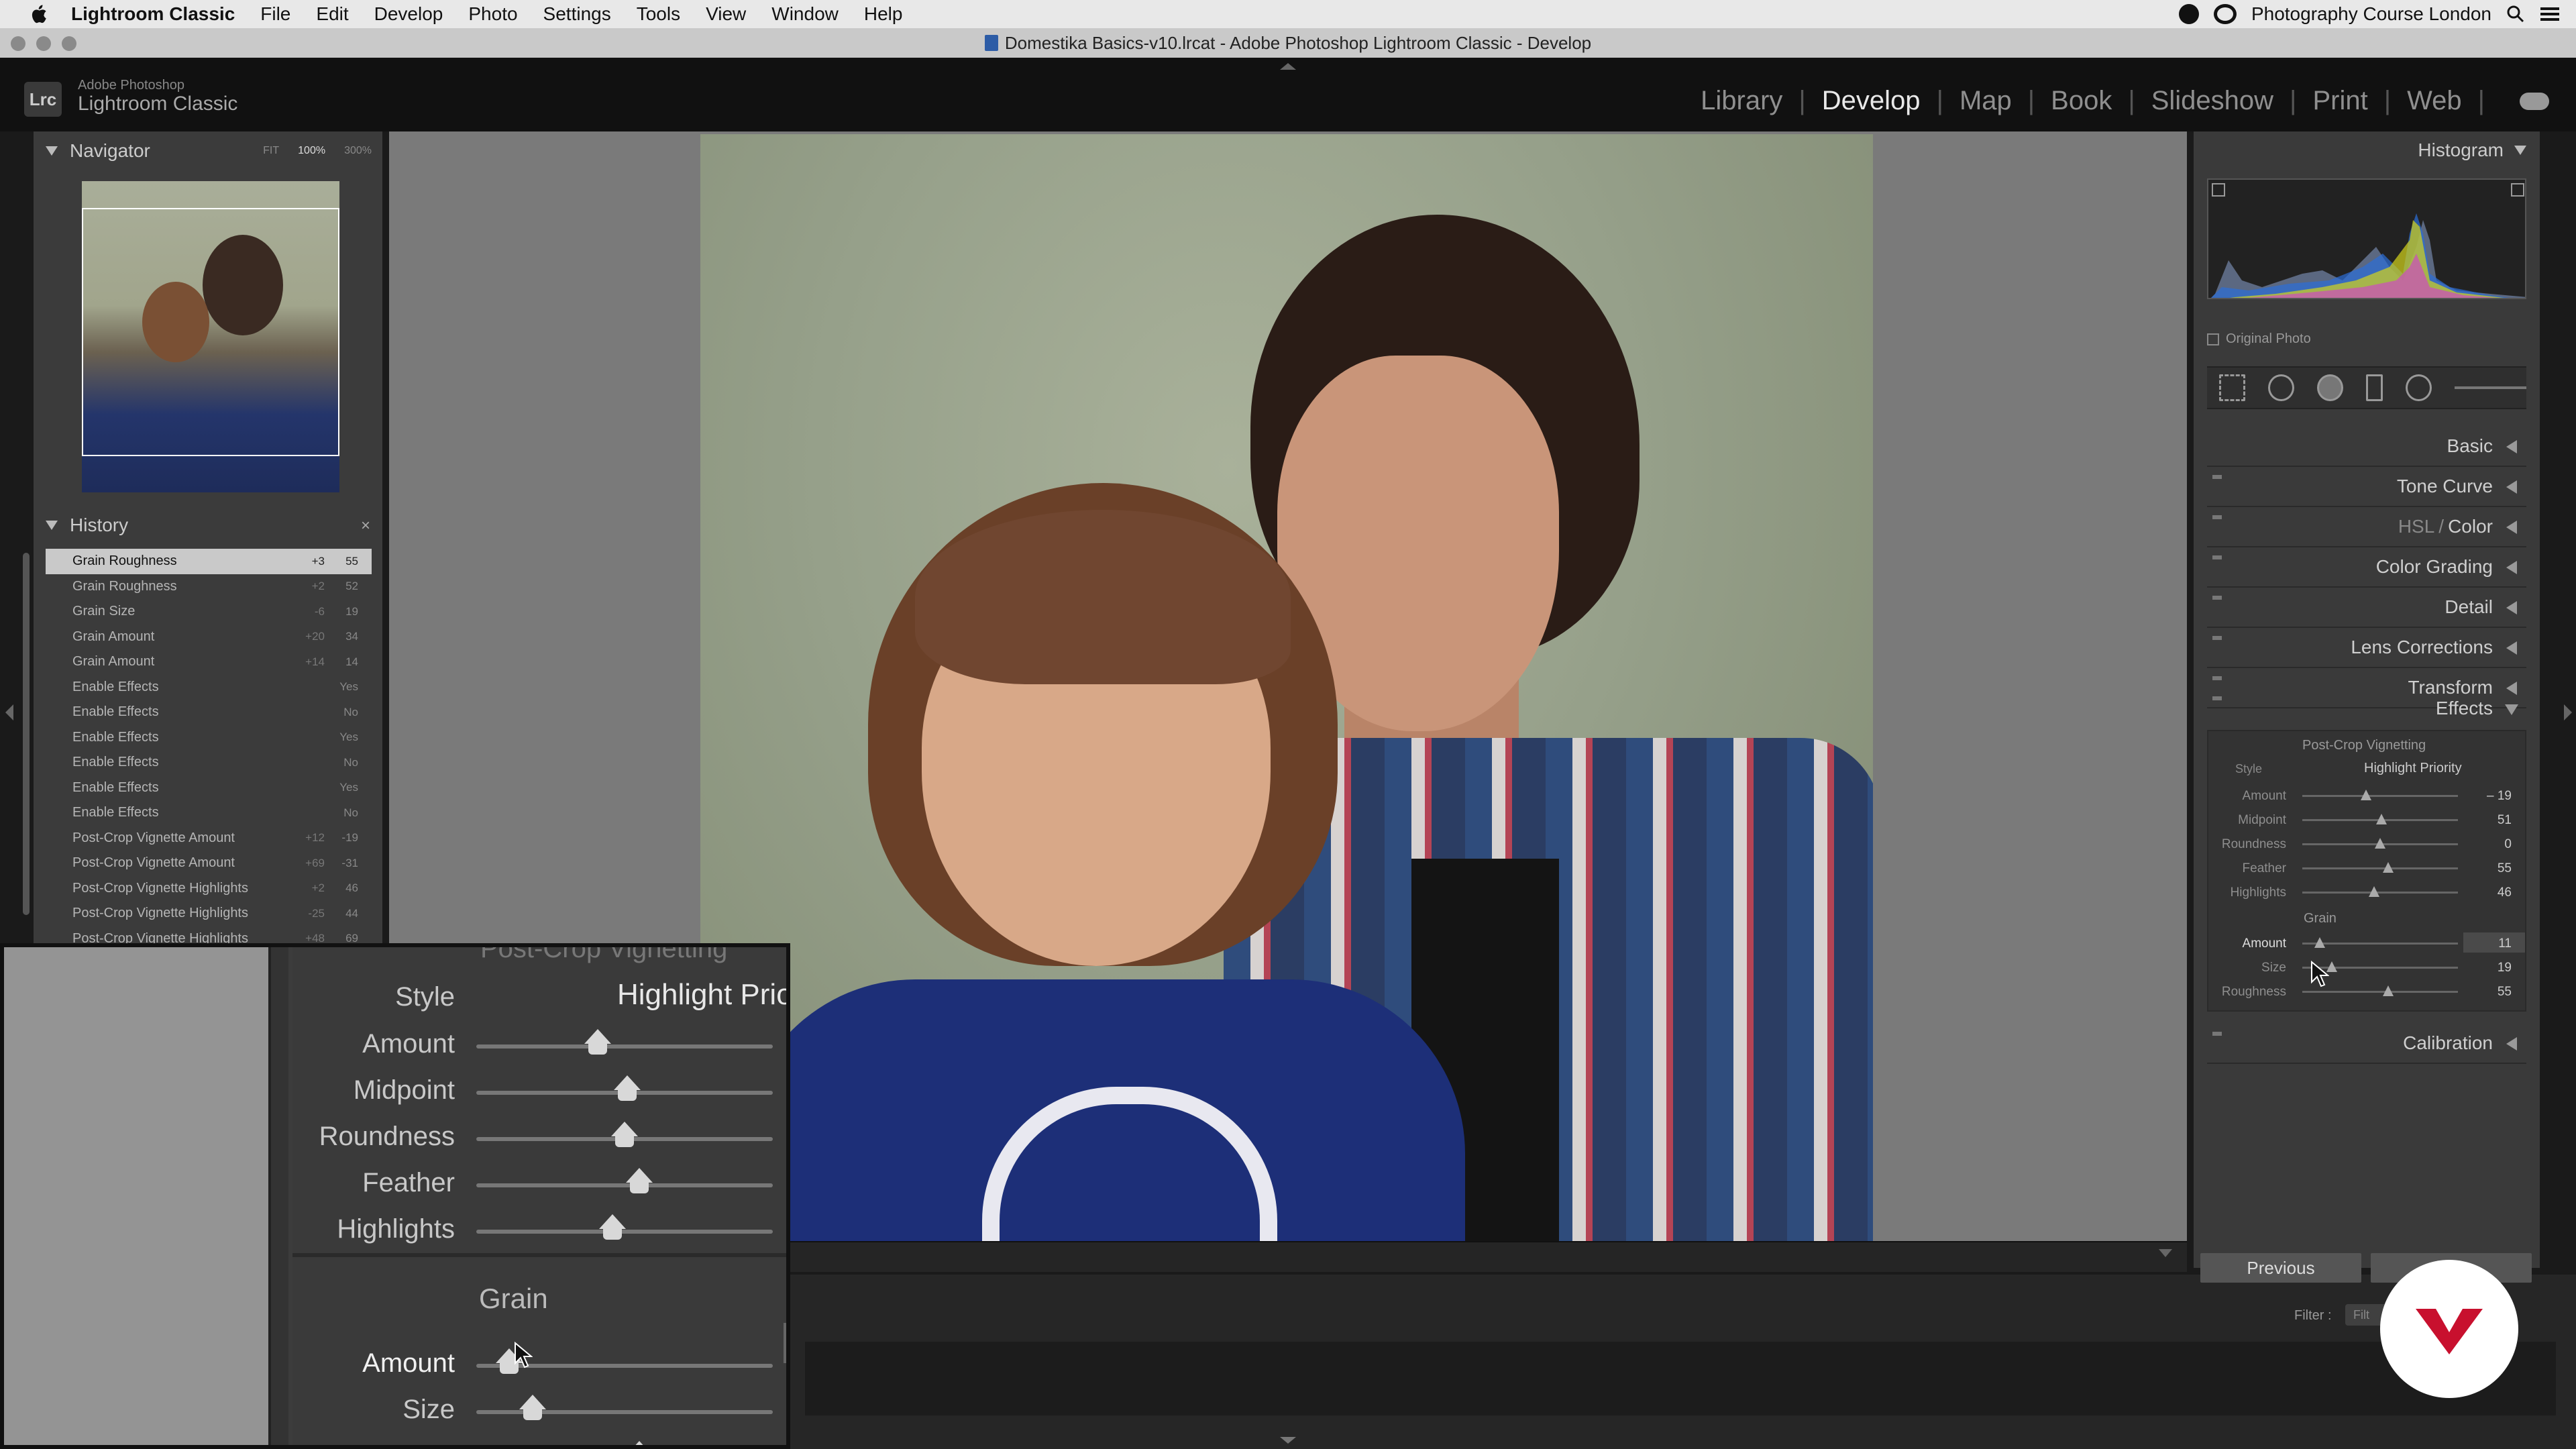 Image resolution: width=2576 pixels, height=1449 pixels. Describe the element at coordinates (2213, 339) in the screenshot. I see `original-photo-checkbox` at that location.